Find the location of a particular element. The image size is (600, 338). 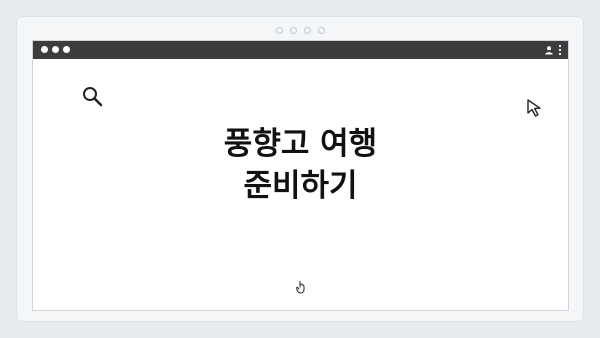

close-dot-icon is located at coordinates (44, 49).